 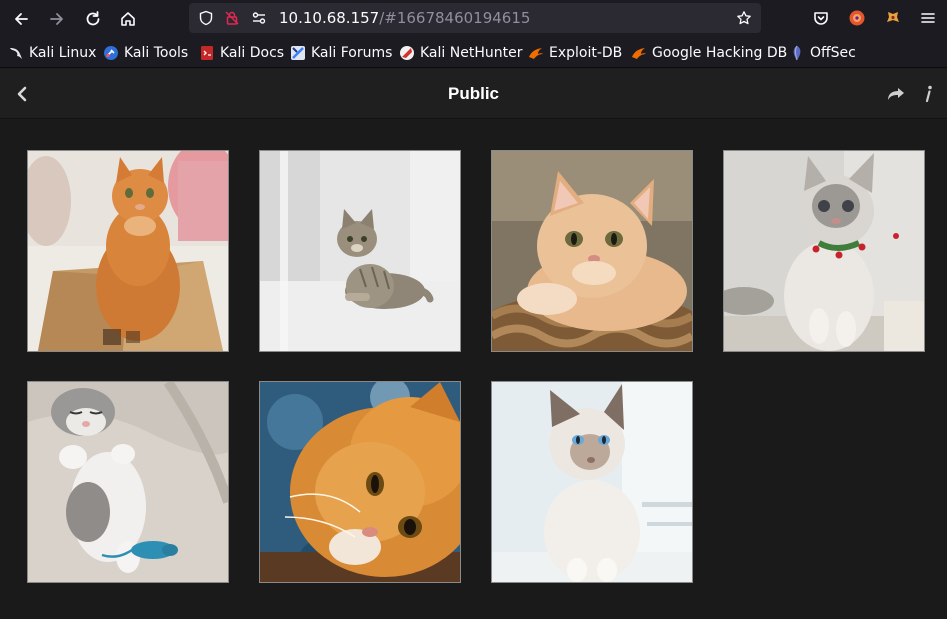 What do you see at coordinates (252, 53) in the screenshot?
I see `bookmark-label: Kali Docs` at bounding box center [252, 53].